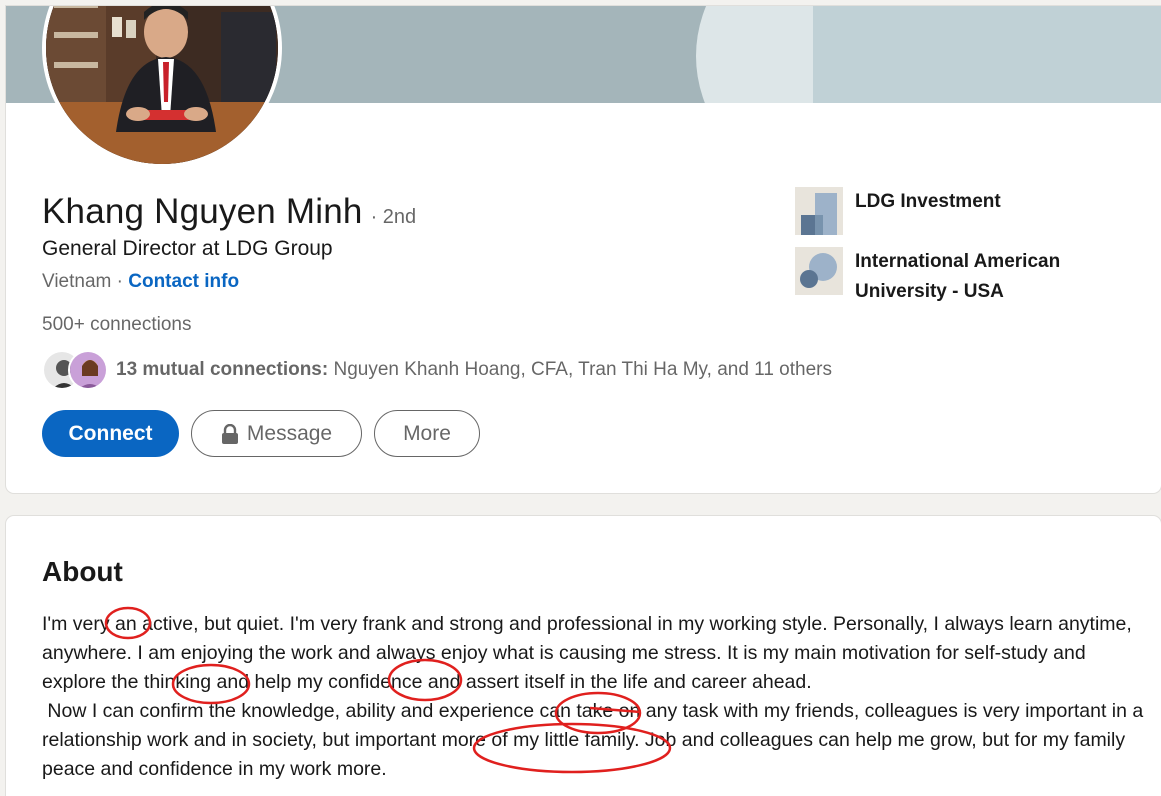 The height and width of the screenshot is (796, 1161). Describe the element at coordinates (819, 271) in the screenshot. I see `school-logo-icon` at that location.